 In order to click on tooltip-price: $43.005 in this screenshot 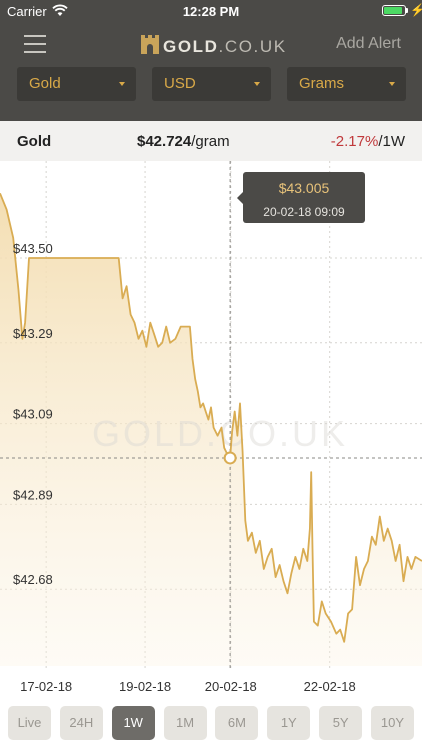, I will do `click(304, 188)`.